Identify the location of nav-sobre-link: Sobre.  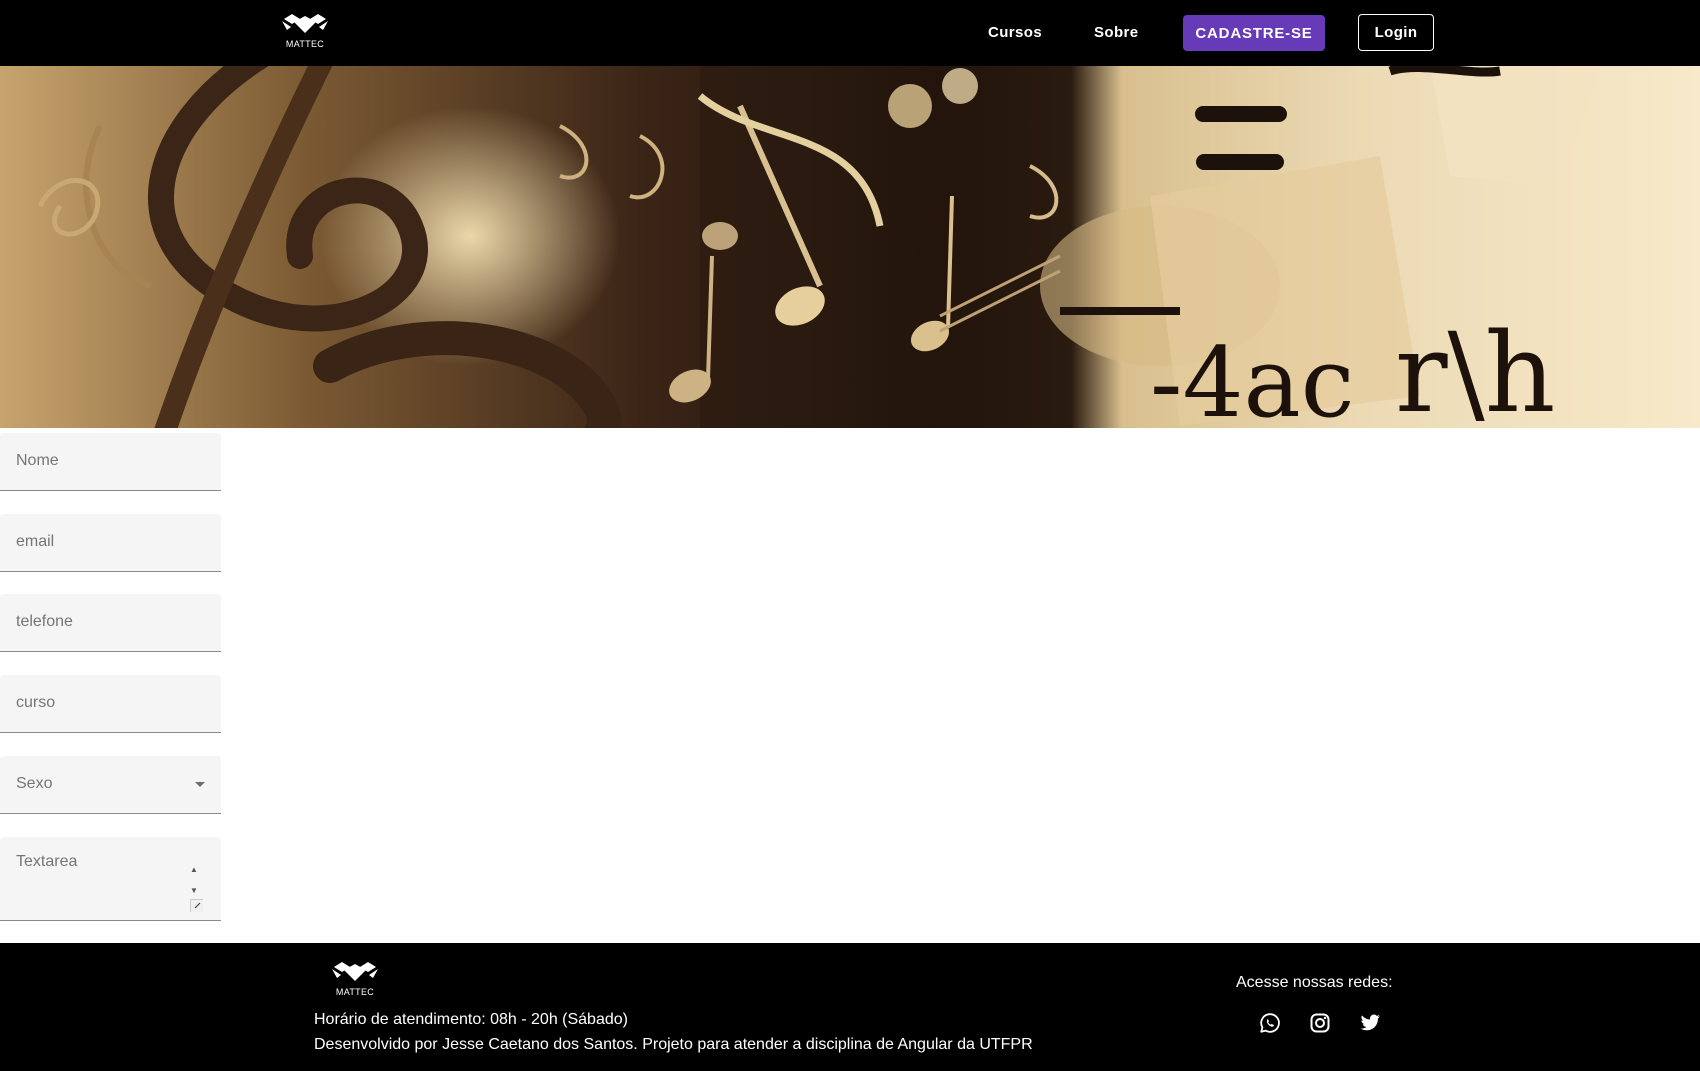
(1116, 33).